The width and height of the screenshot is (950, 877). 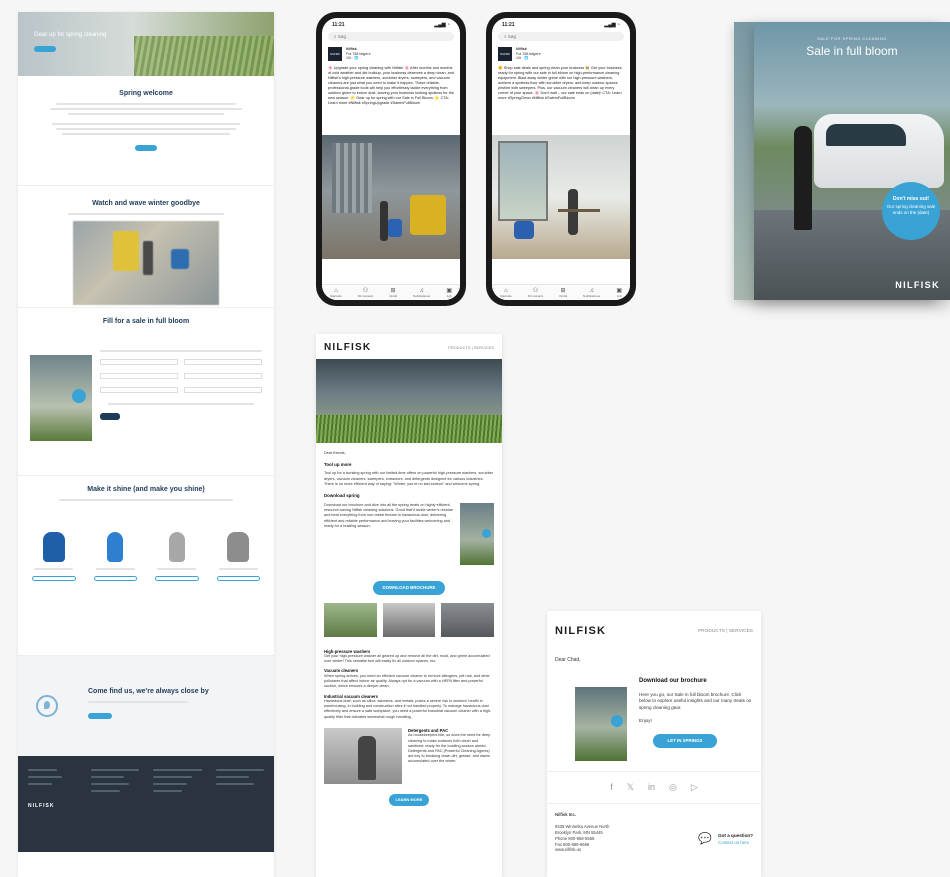 What do you see at coordinates (911, 199) in the screenshot?
I see `badge-title: Don't miss out!` at bounding box center [911, 199].